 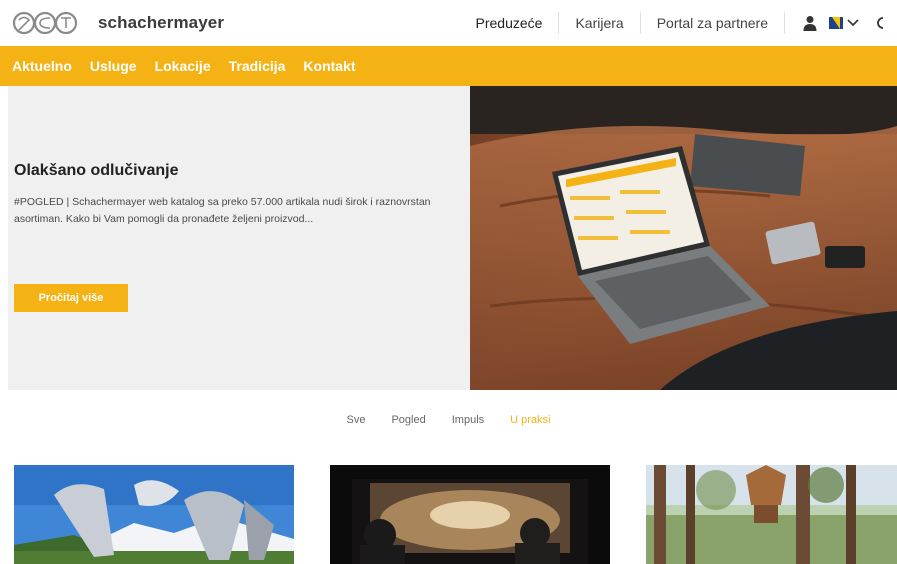 I want to click on logo-mark-icon, so click(x=45, y=23).